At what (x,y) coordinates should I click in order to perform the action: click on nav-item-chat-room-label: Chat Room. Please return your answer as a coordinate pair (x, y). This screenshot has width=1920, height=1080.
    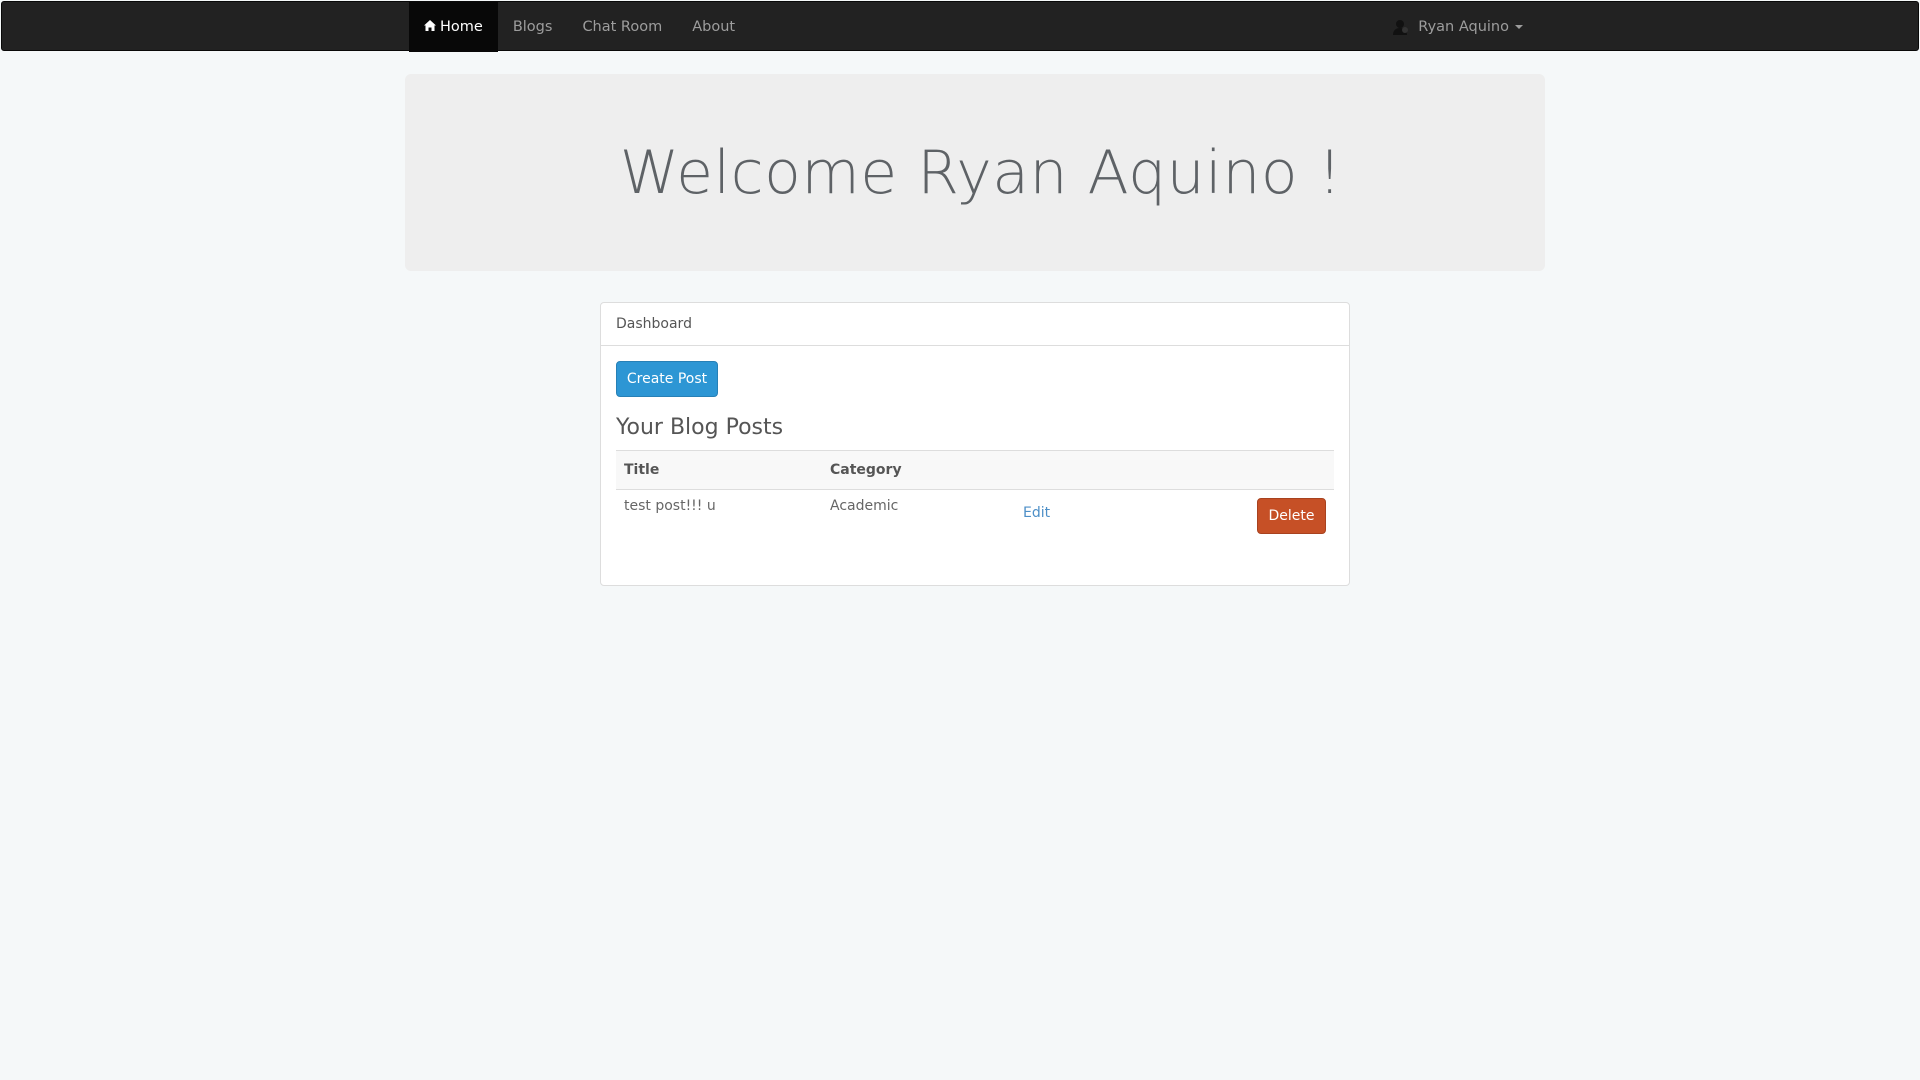
    Looking at the image, I should click on (622, 27).